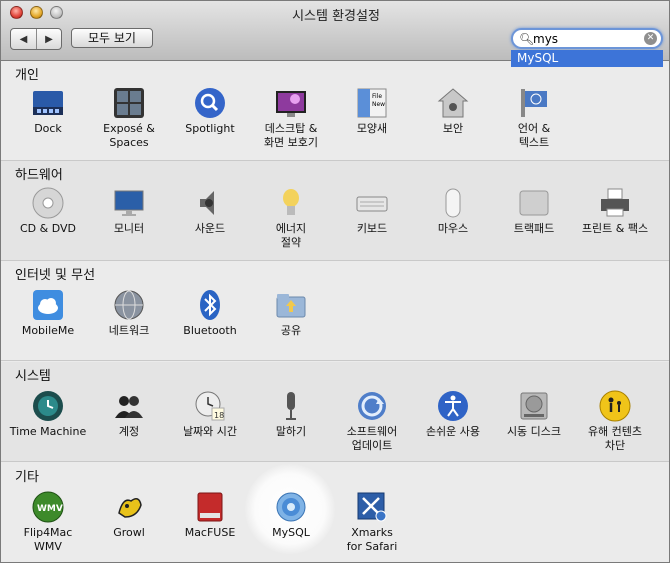  I want to click on pane-startup-disk: 시동 디스크, so click(534, 414).